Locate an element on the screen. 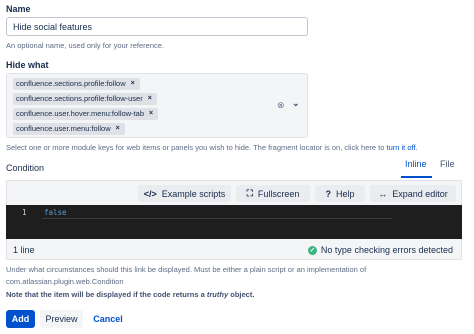 The width and height of the screenshot is (474, 334). active-tab-indicator is located at coordinates (416, 177).